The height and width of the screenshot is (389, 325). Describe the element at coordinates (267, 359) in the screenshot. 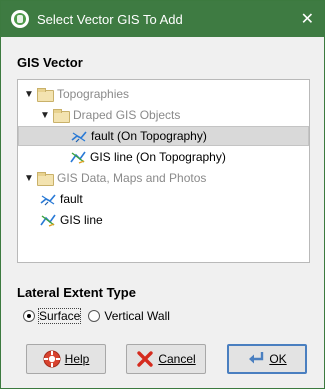

I see `ok-button: OK` at that location.